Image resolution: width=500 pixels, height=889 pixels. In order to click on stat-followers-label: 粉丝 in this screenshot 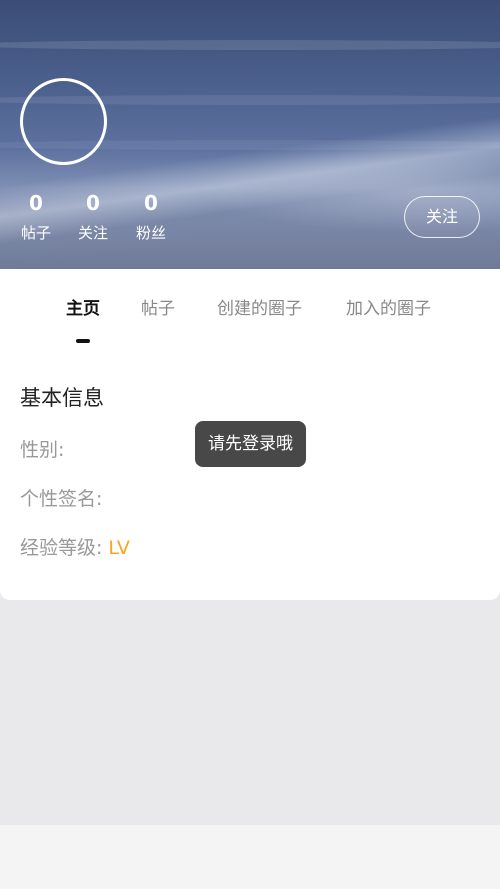, I will do `click(150, 233)`.